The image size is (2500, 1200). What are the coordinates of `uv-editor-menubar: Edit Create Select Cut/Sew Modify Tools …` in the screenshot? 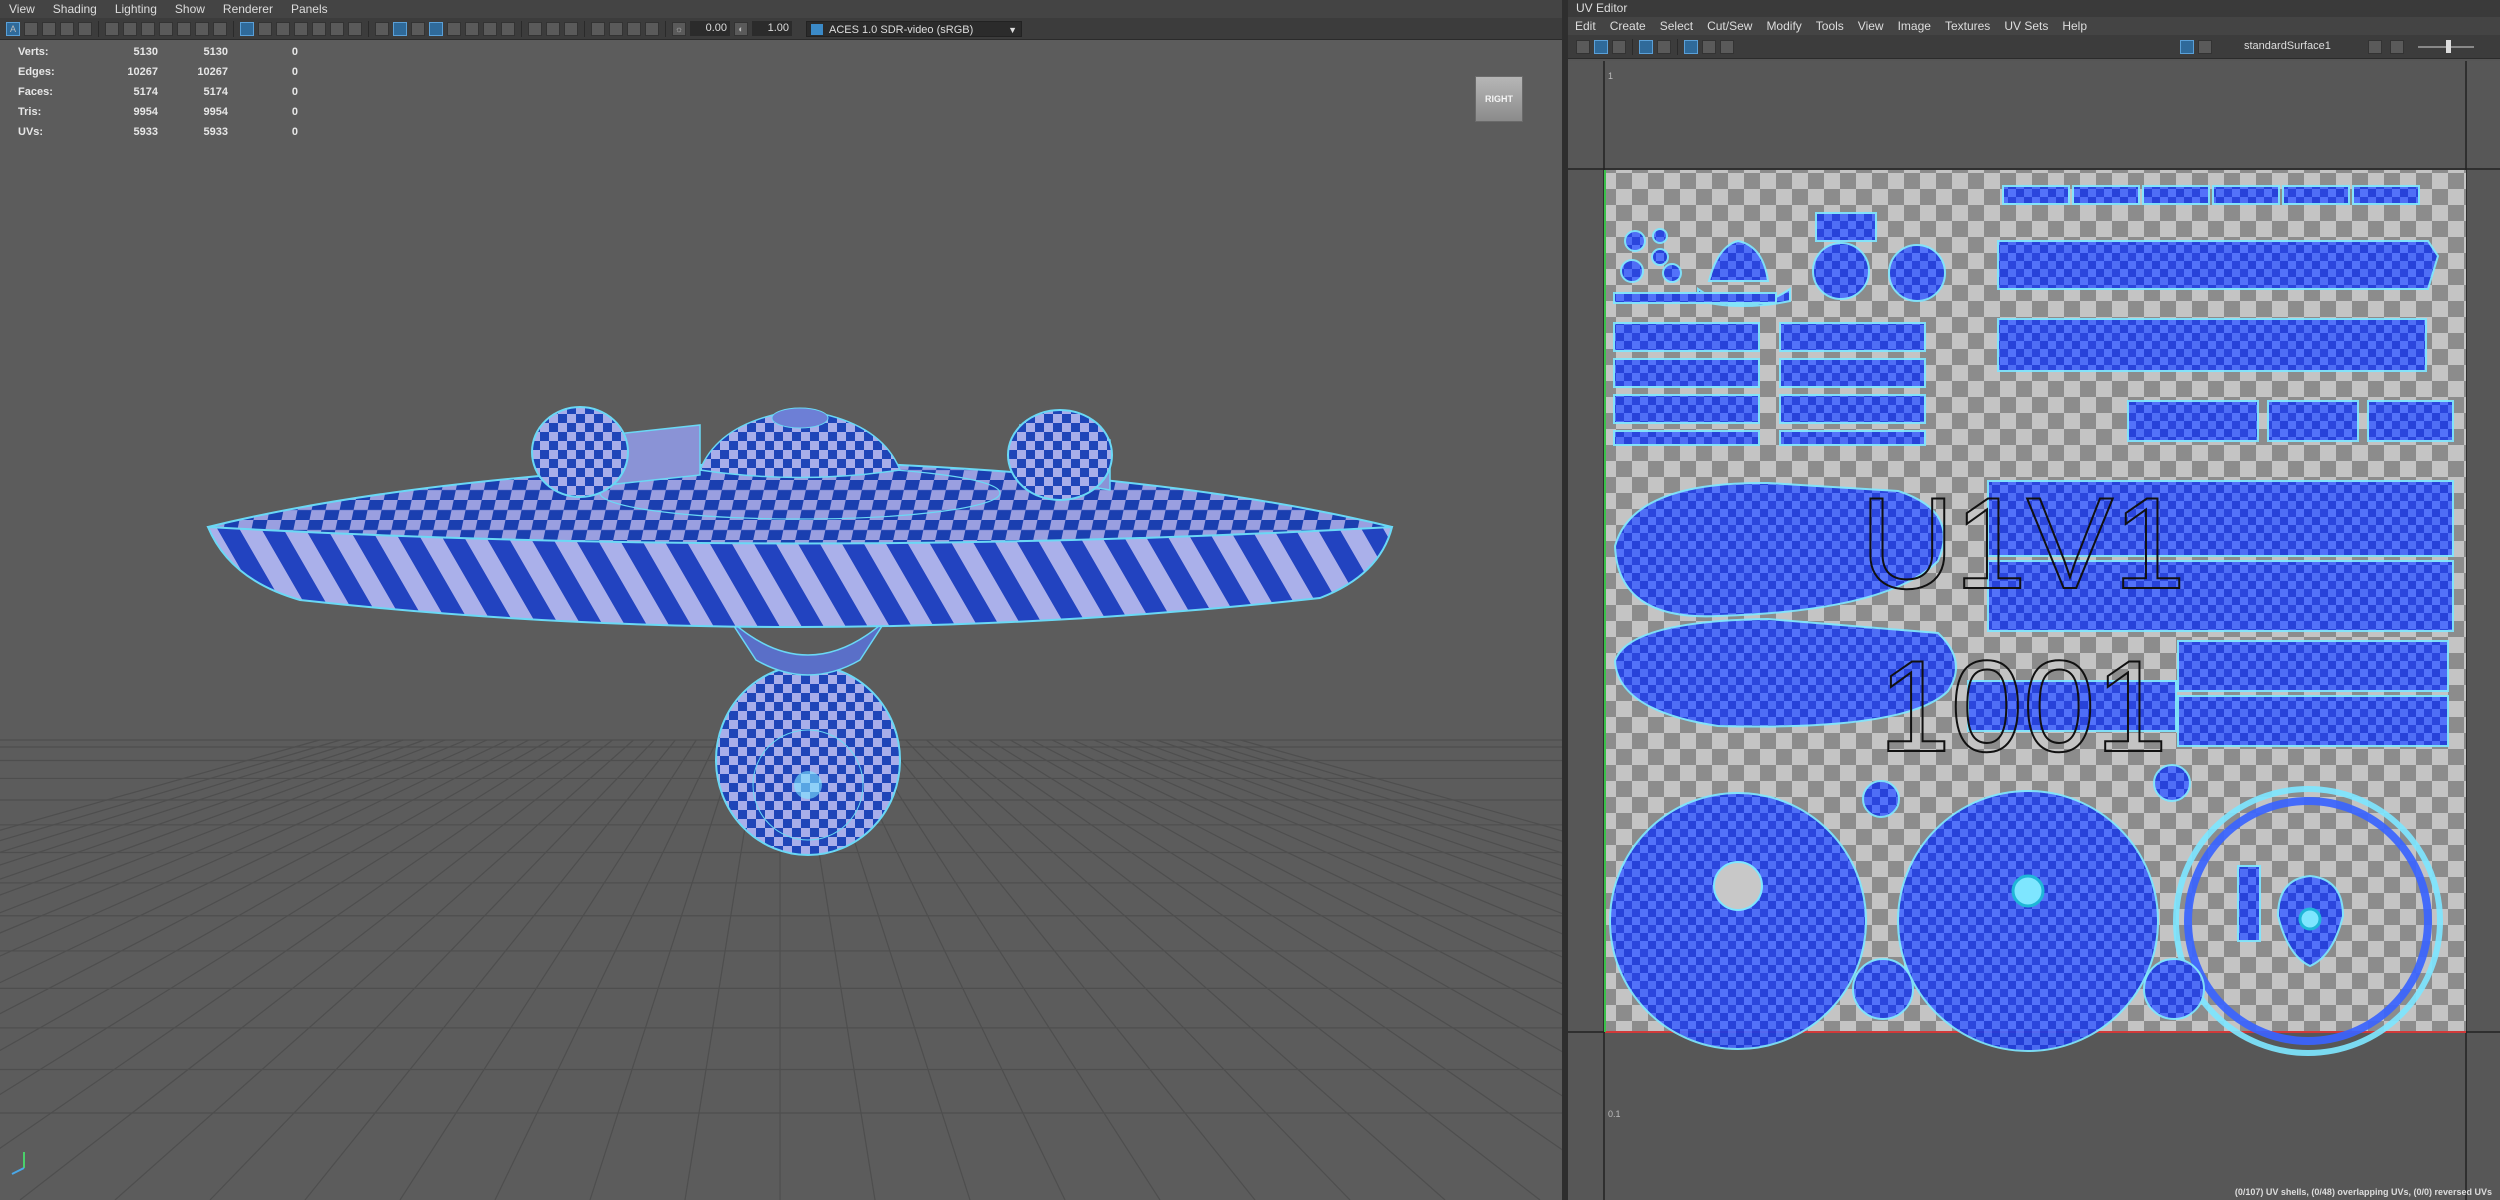 It's located at (2034, 26).